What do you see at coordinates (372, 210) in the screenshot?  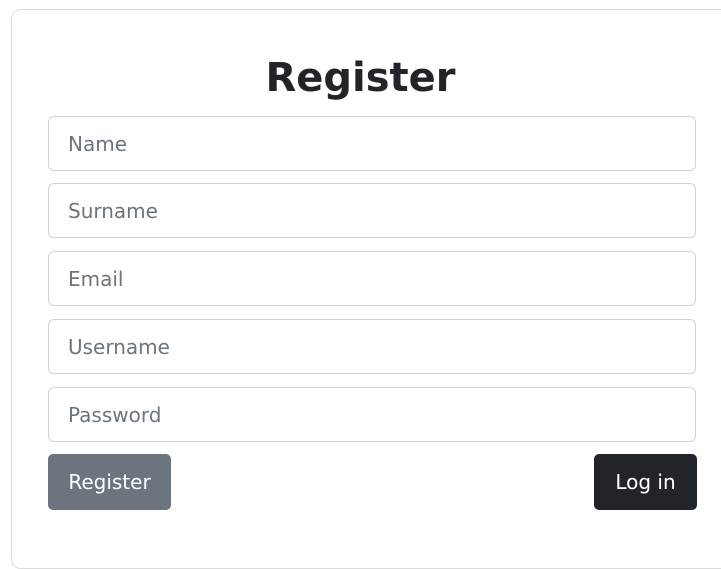 I see `surname-input` at bounding box center [372, 210].